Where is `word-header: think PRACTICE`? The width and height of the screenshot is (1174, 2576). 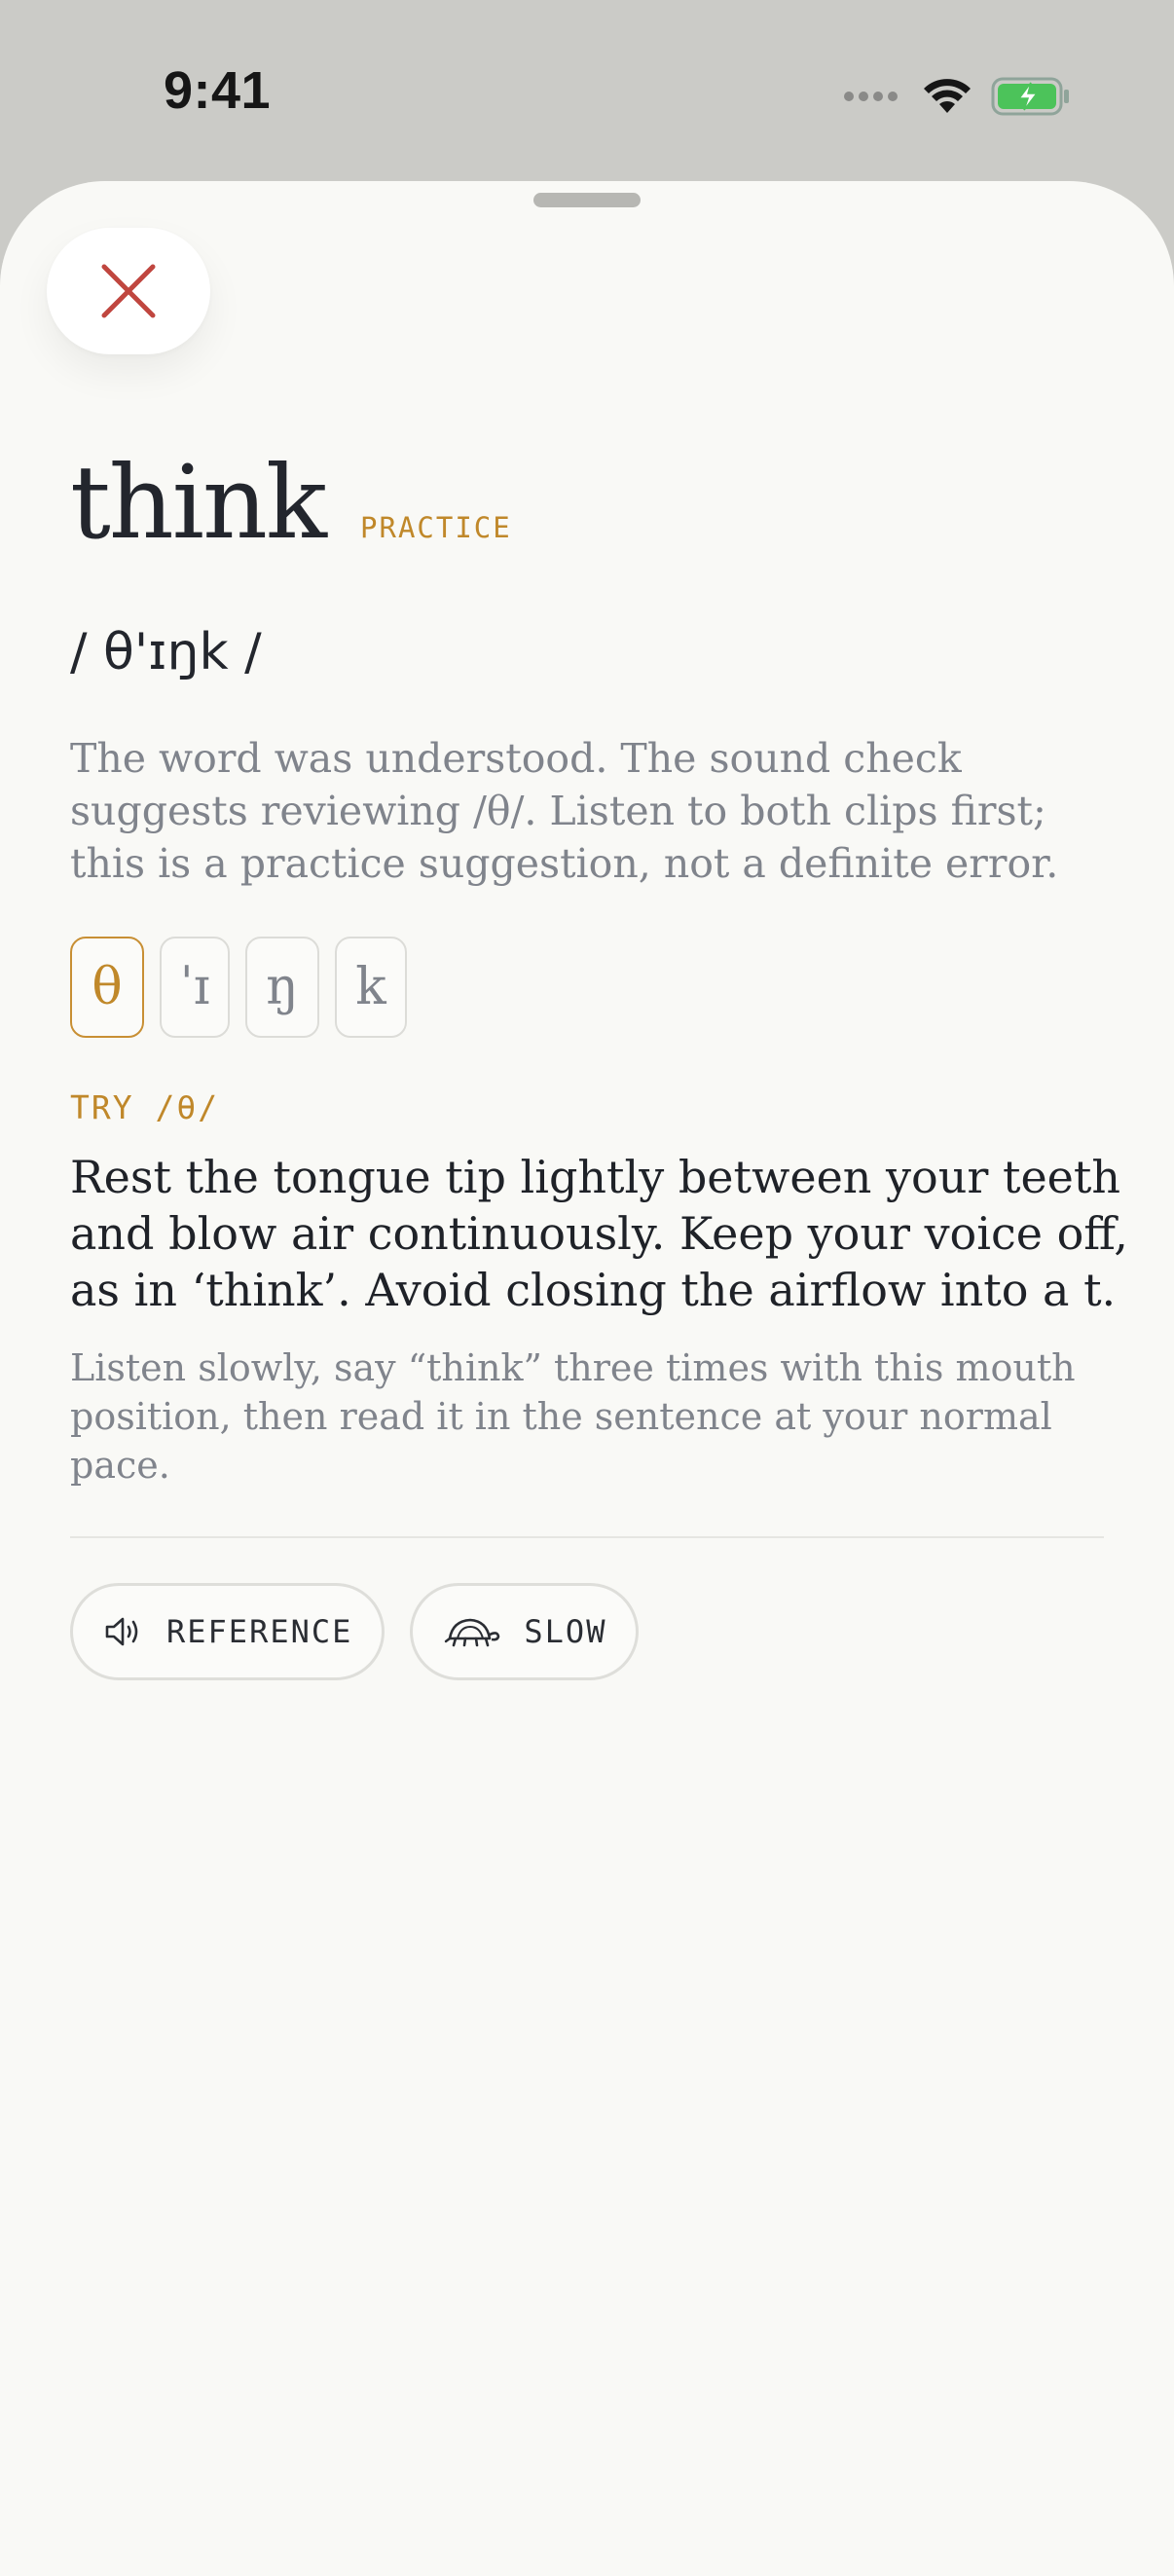
word-header: think PRACTICE is located at coordinates (291, 502).